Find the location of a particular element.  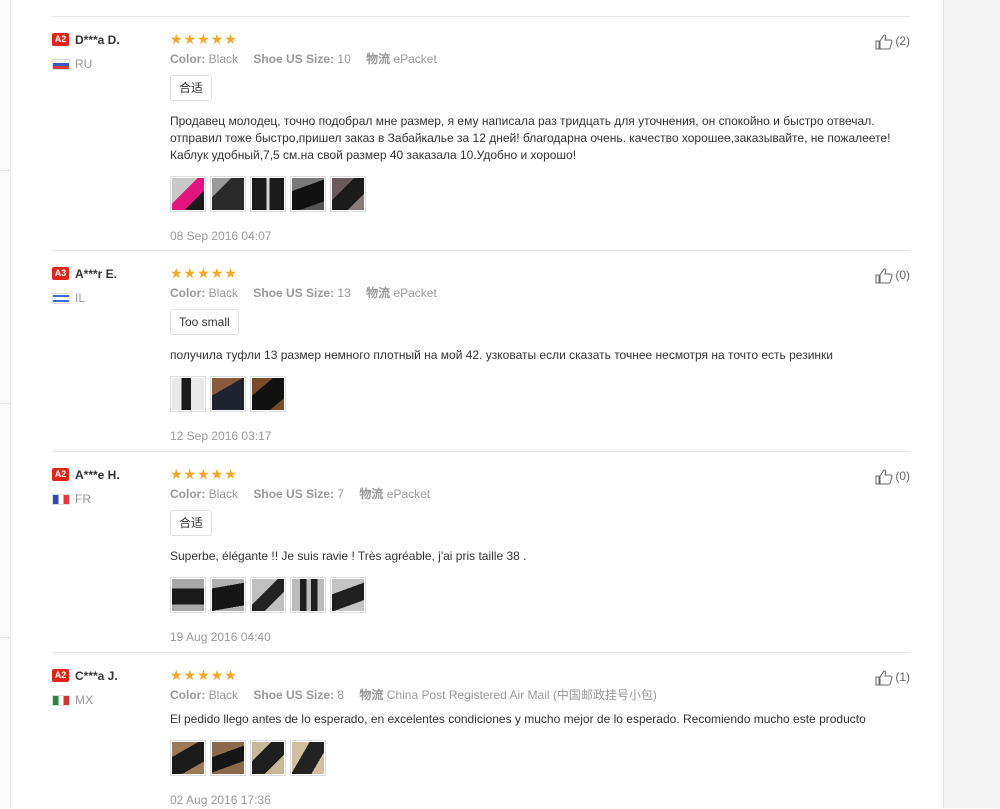

flag-fr-icon is located at coordinates (61, 500).